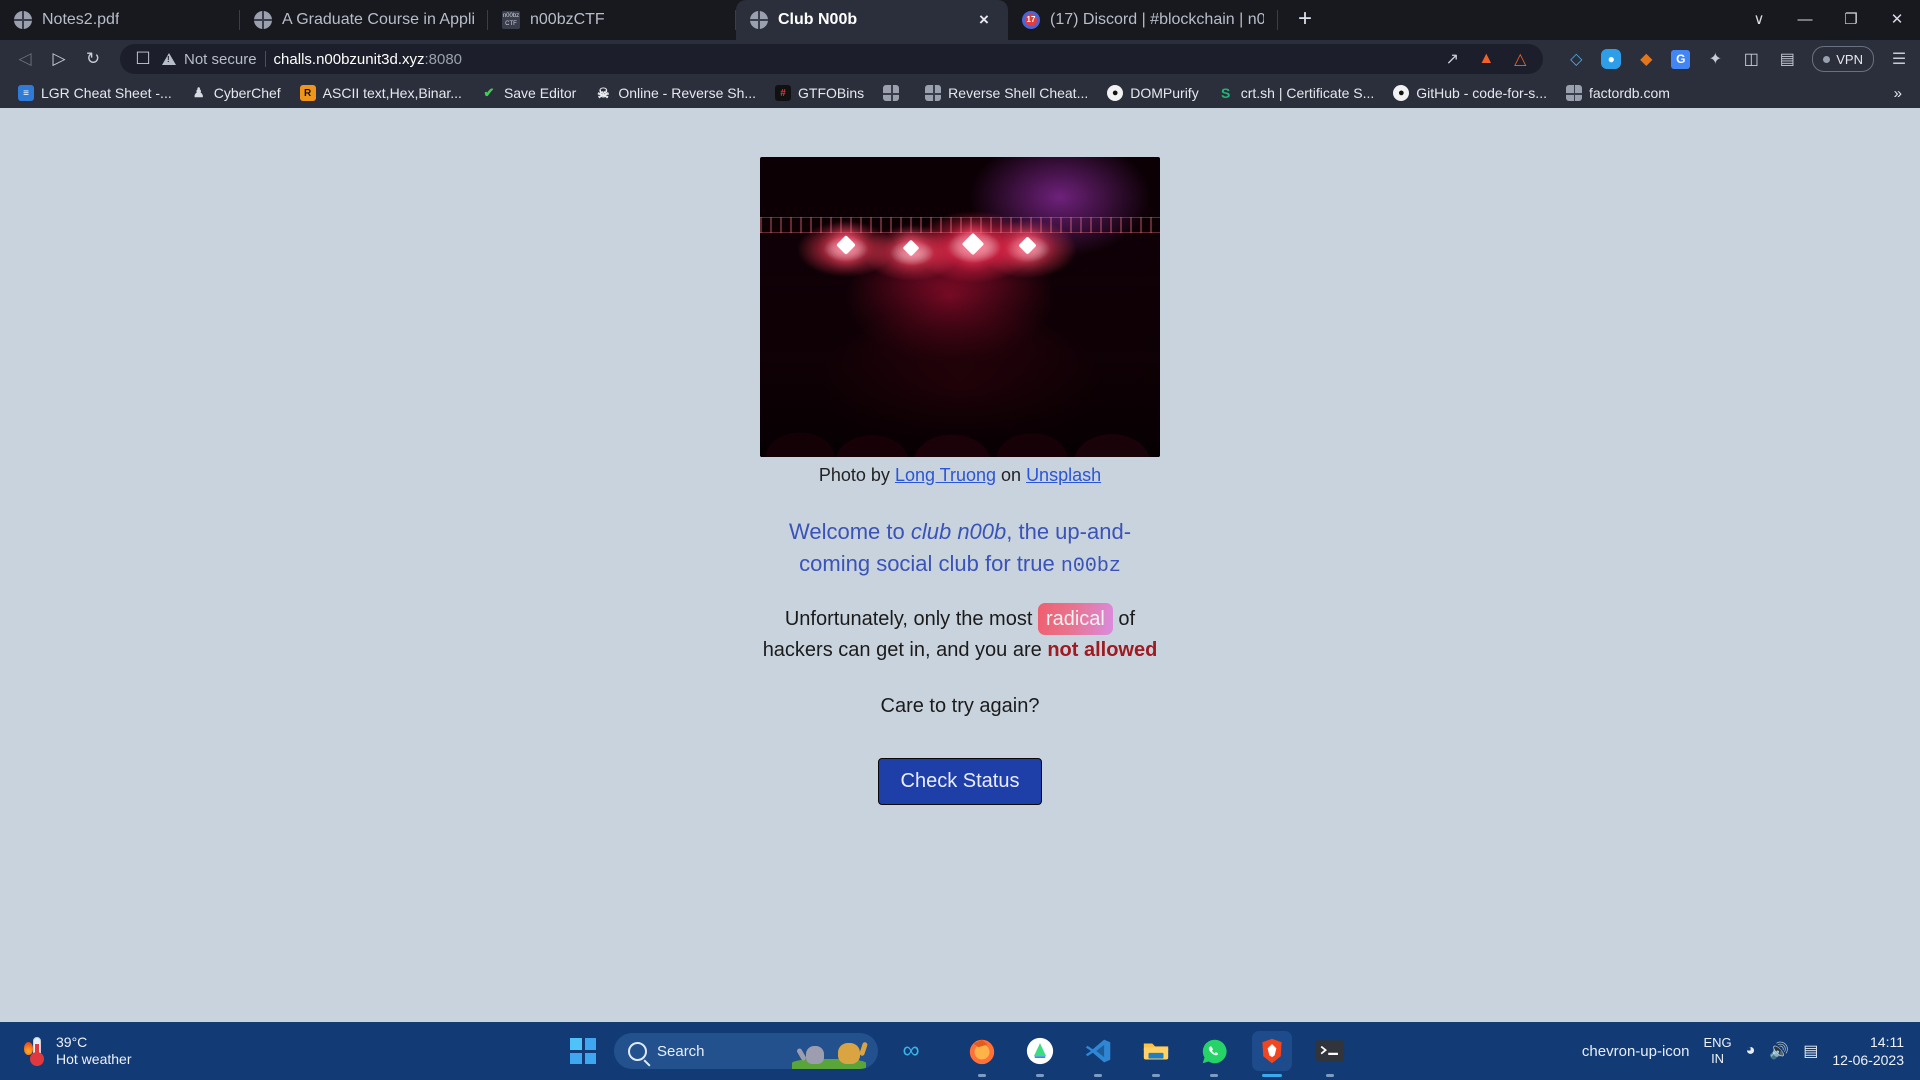 This screenshot has width=1920, height=1080. I want to click on warning-triangle-icon, so click(169, 59).